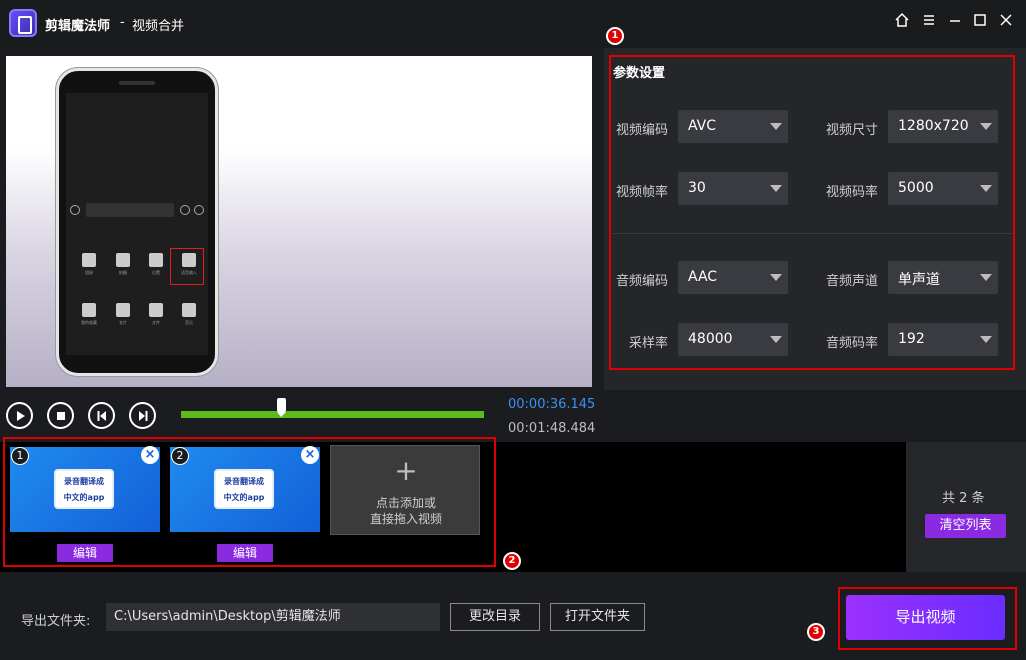 This screenshot has height=660, width=1026. I want to click on title-bar: 剪辑魔法师 - 视频合并, so click(513, 24).